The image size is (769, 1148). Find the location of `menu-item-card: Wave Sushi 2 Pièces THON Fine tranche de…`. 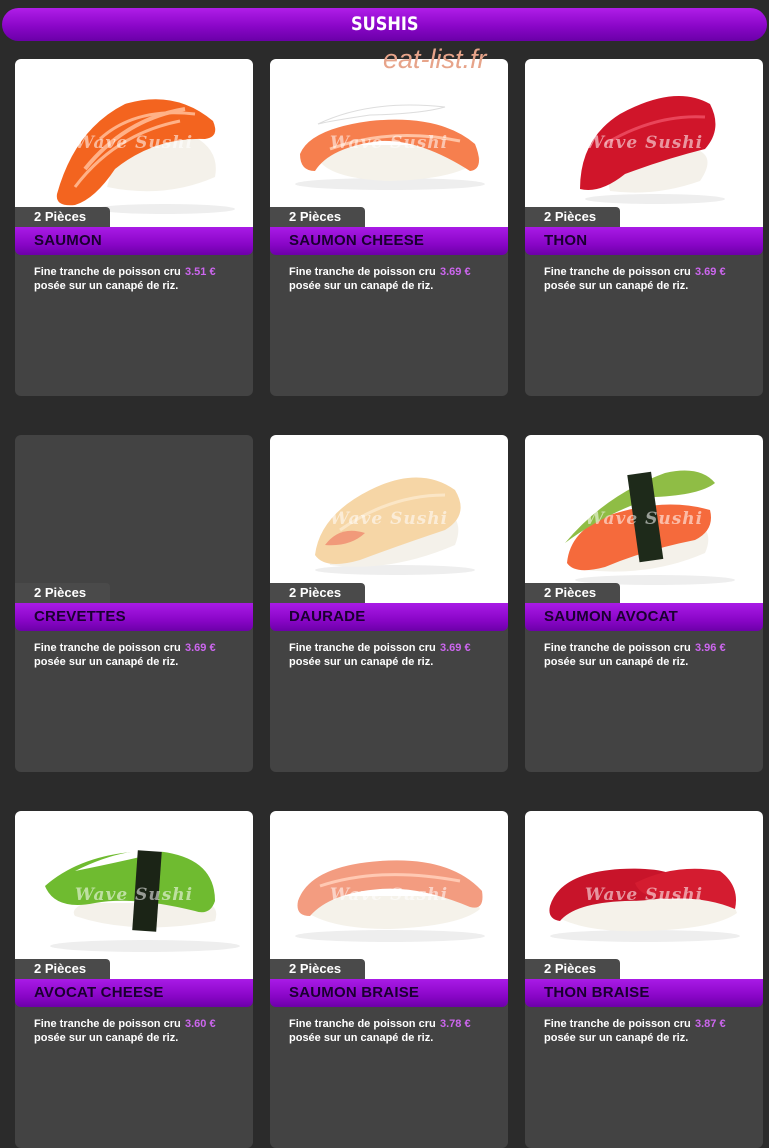

menu-item-card: Wave Sushi 2 Pièces THON Fine tranche de… is located at coordinates (644, 227).